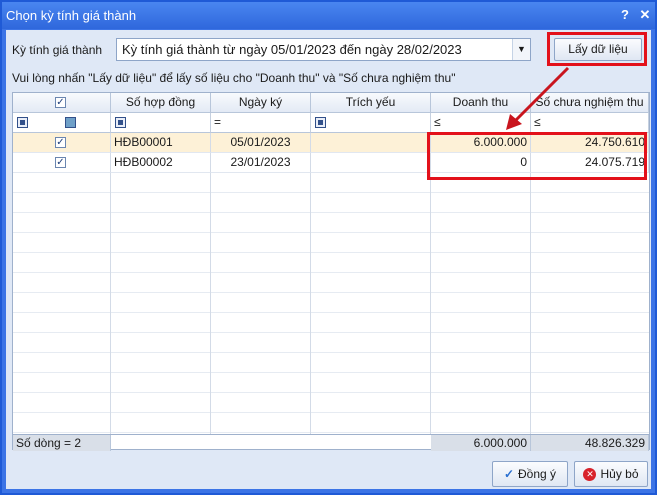 This screenshot has height=495, width=657. Describe the element at coordinates (481, 443) in the screenshot. I see `revenue-total: 6.000.000` at that location.